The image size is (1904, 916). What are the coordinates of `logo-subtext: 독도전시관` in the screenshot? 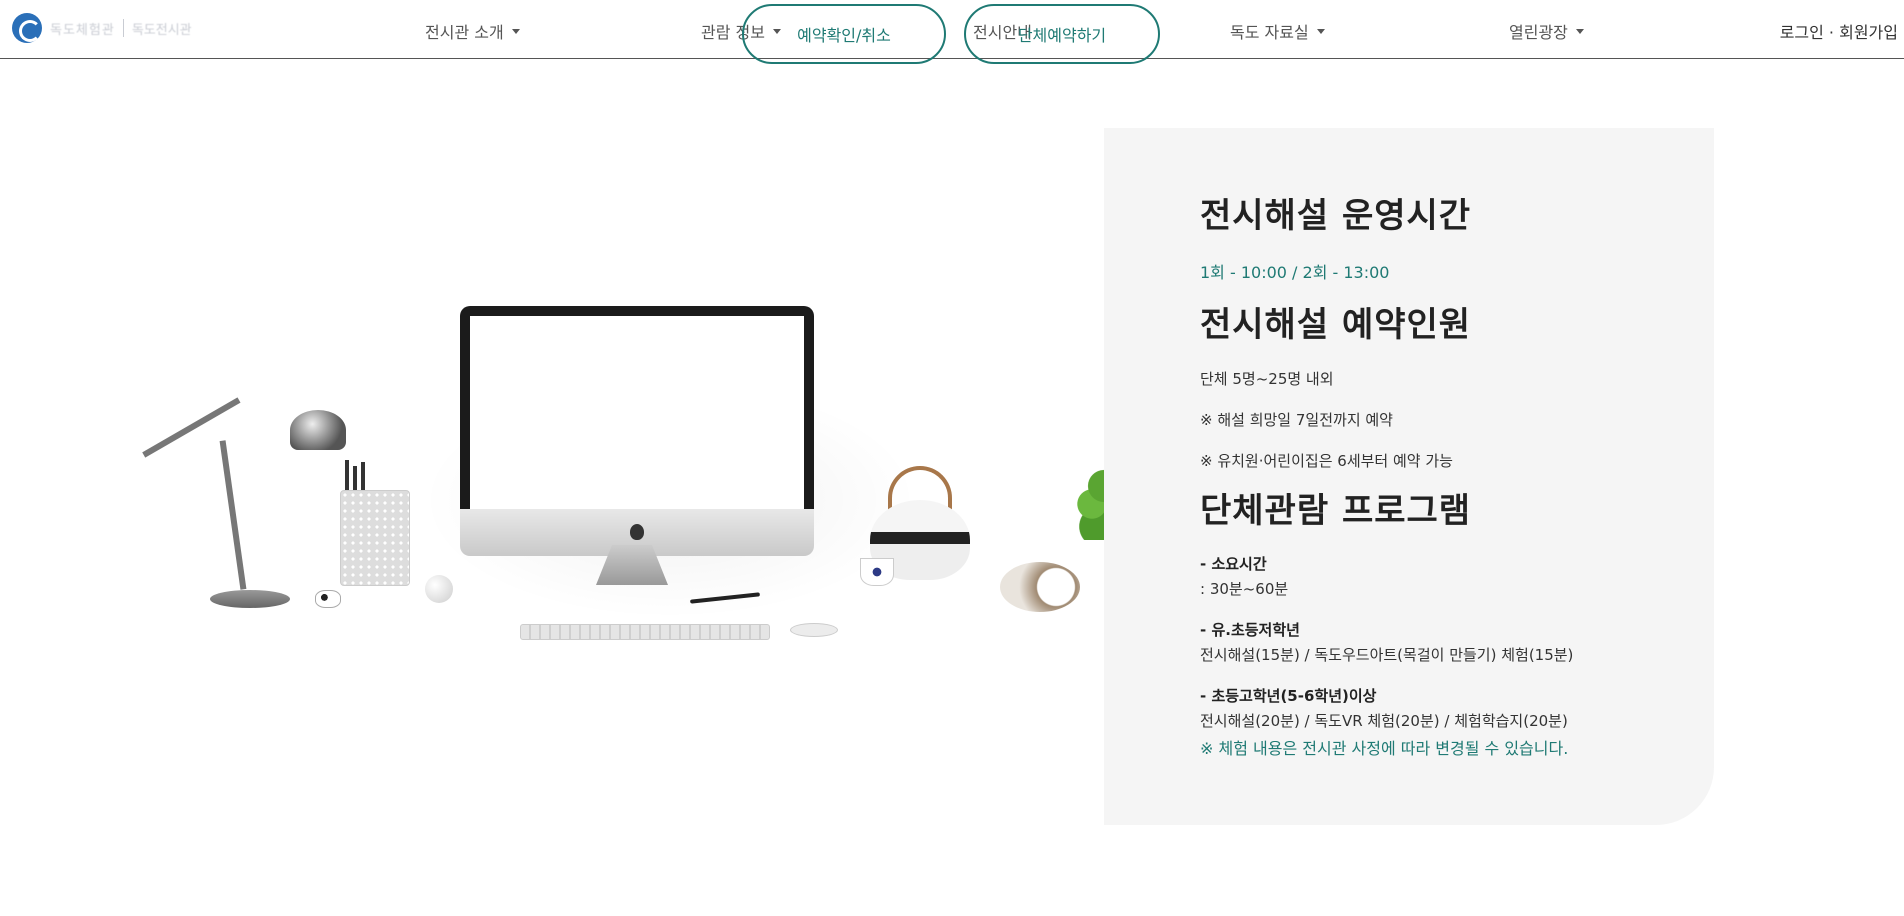 It's located at (161, 30).